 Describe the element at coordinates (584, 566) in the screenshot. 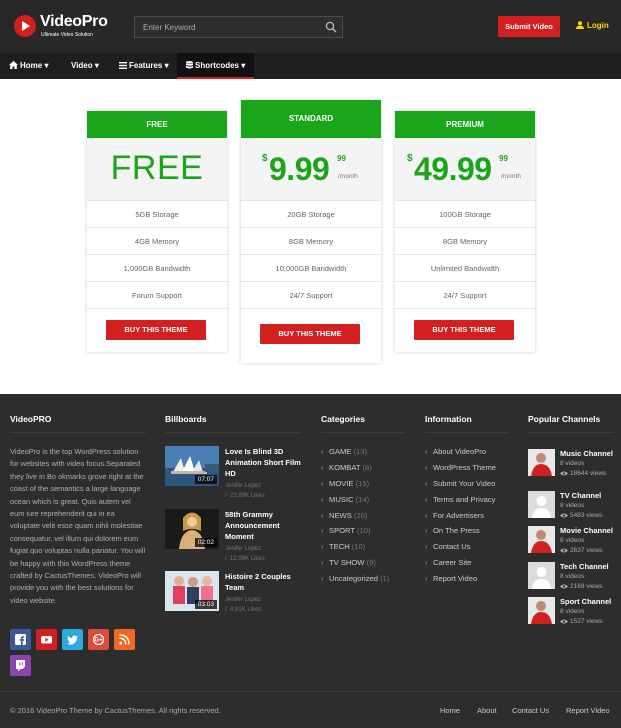

I see `channel-name: Tech Channel` at that location.